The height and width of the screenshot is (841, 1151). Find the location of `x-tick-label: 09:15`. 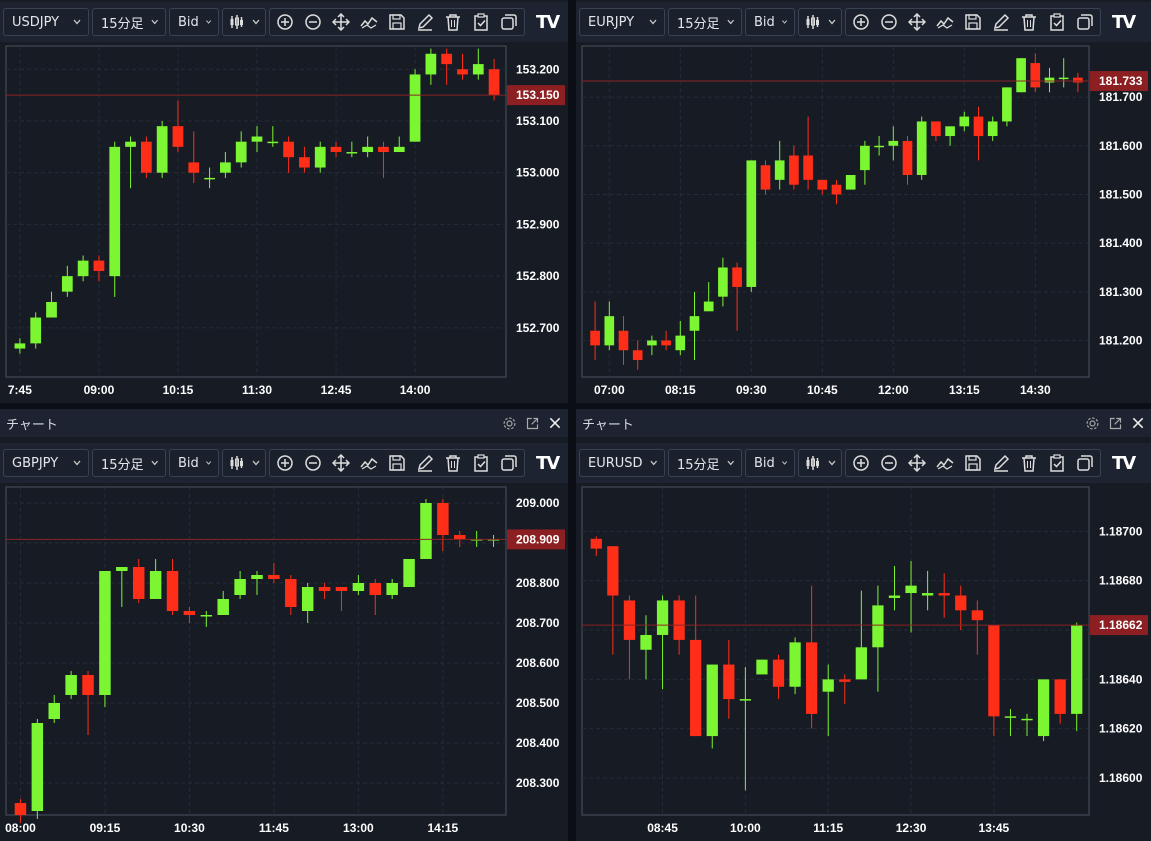

x-tick-label: 09:15 is located at coordinates (105, 828).